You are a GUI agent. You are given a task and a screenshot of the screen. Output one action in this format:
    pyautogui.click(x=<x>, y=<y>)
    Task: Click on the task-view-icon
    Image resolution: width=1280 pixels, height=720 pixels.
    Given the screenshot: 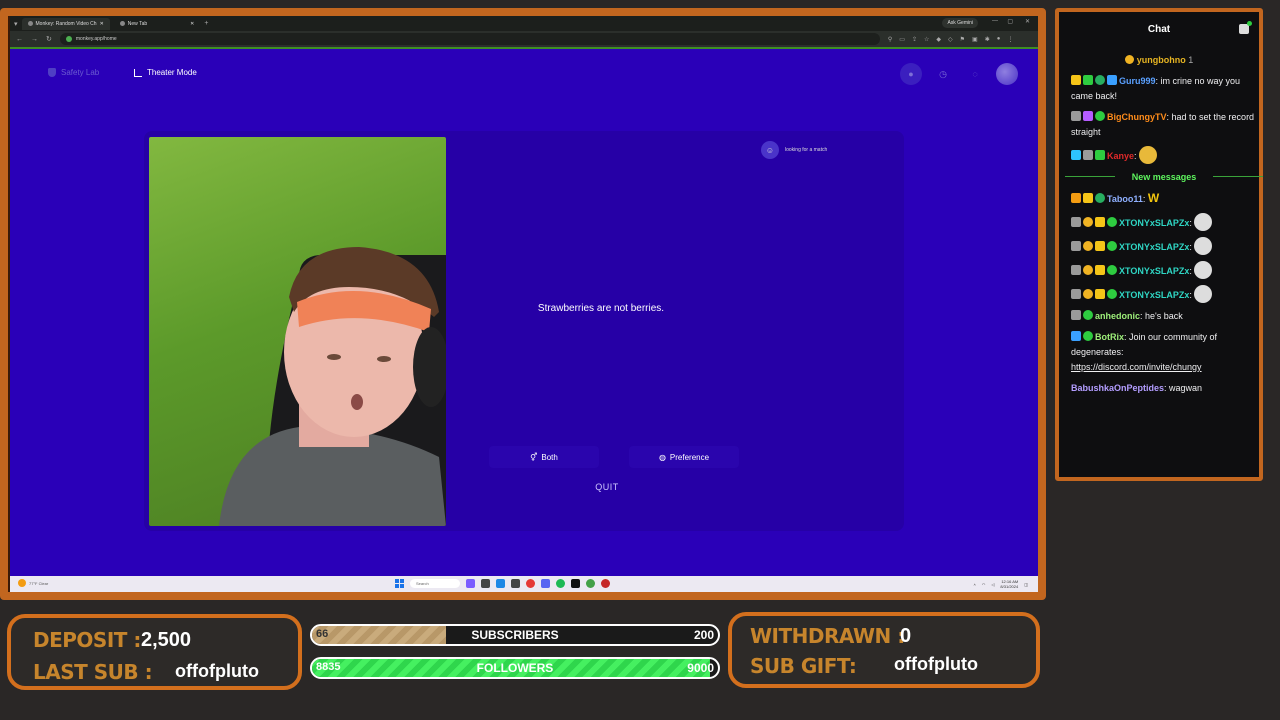 What is the action you would take?
    pyautogui.click(x=470, y=583)
    